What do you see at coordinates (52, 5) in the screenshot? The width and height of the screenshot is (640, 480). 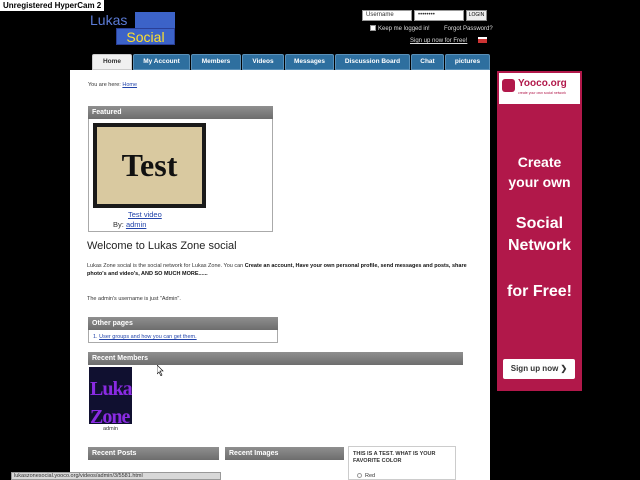 I see `recorder-banner: Unregistered HyperCam 2` at bounding box center [52, 5].